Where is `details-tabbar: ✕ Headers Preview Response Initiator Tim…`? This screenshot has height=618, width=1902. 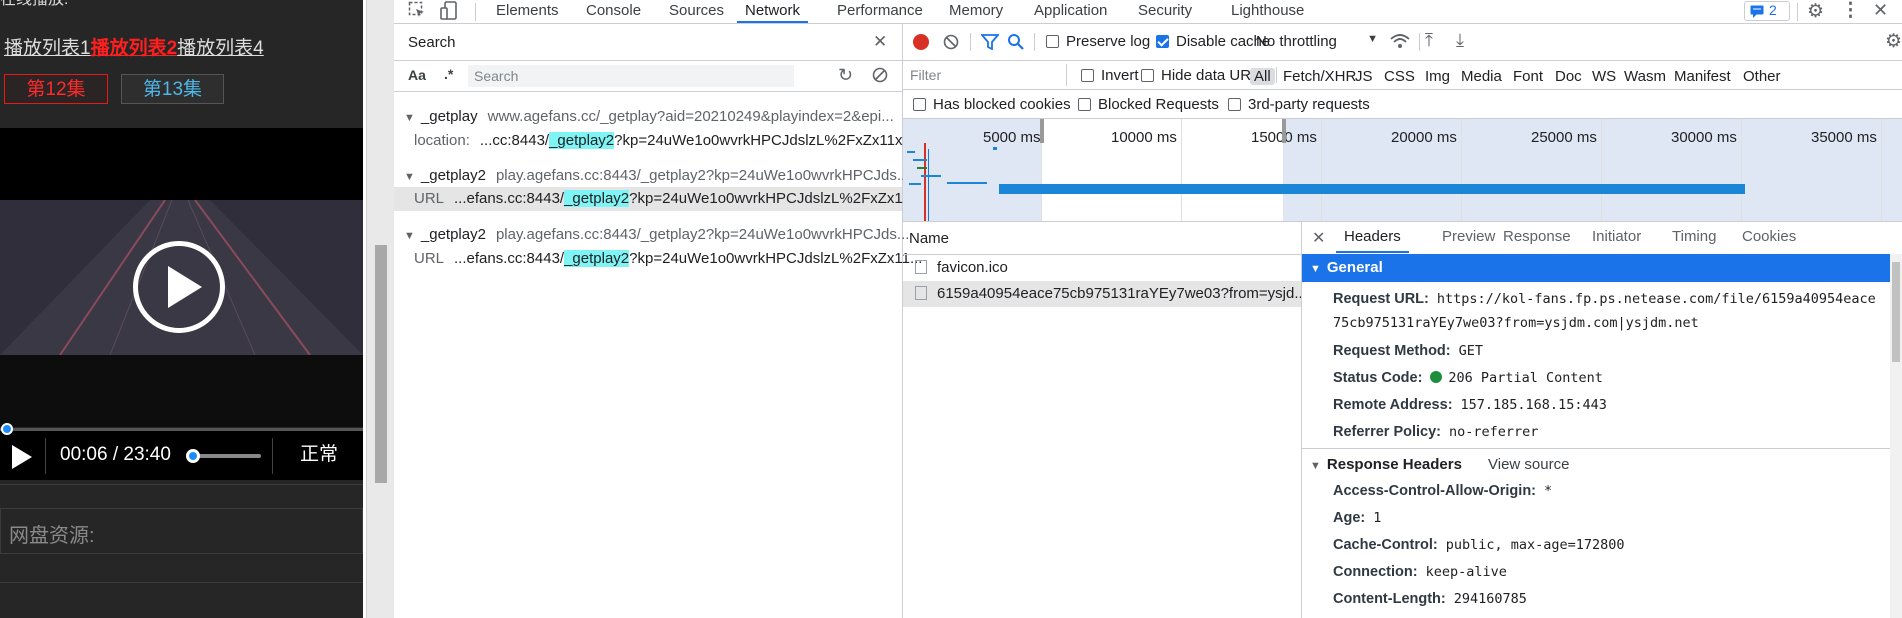
details-tabbar: ✕ Headers Preview Response Initiator Tim… is located at coordinates (1602, 238).